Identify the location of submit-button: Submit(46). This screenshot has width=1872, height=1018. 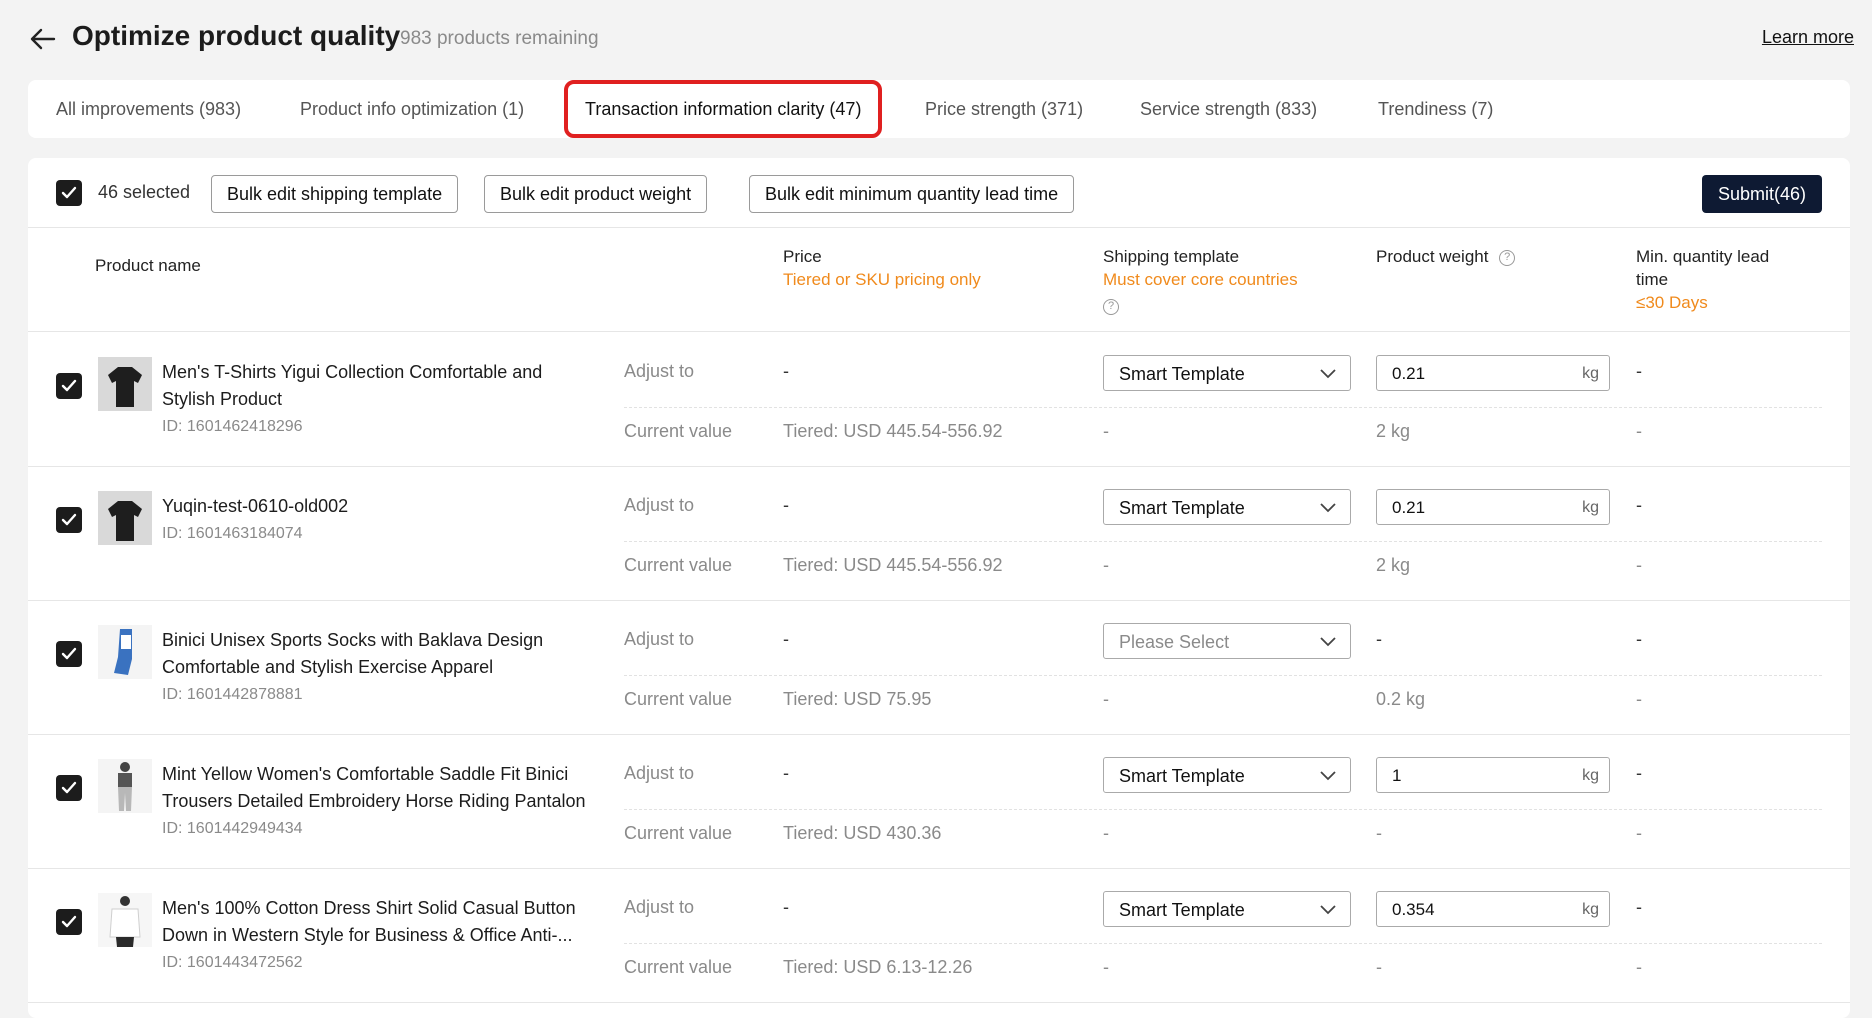
(1761, 194).